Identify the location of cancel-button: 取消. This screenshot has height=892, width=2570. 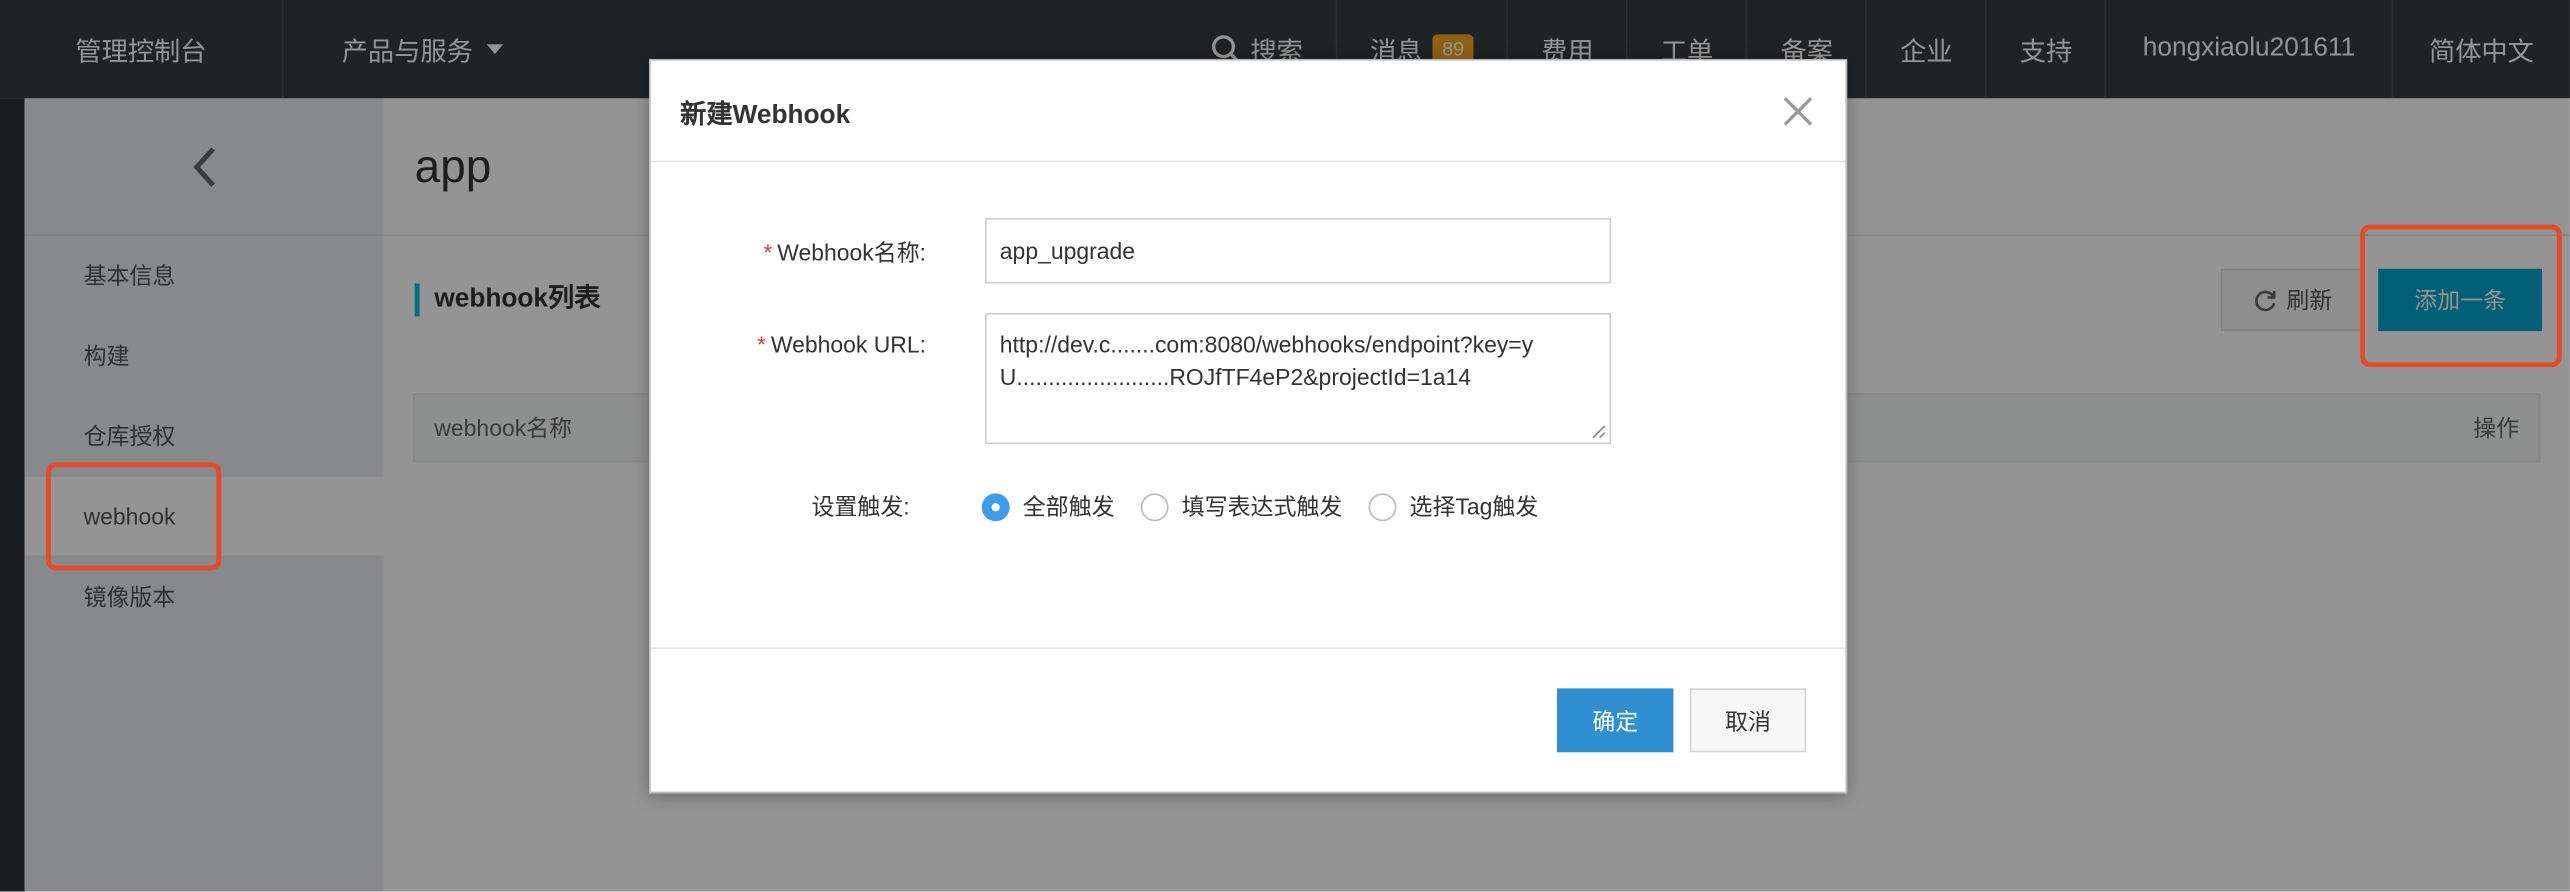
(1748, 720).